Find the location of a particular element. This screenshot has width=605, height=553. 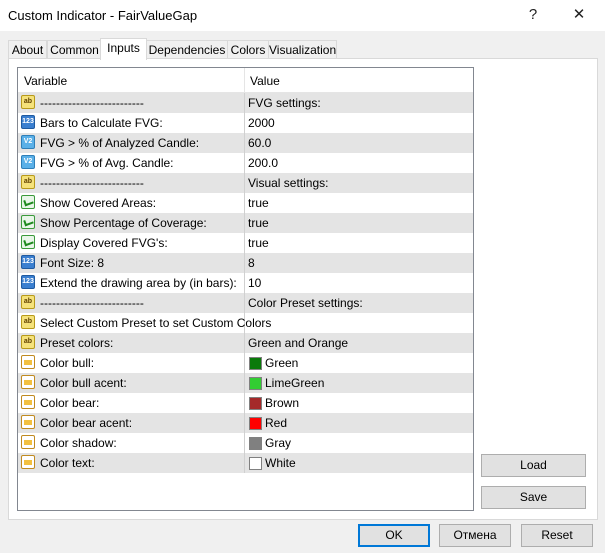

table-row: Color shadow: Gray is located at coordinates (245, 443).